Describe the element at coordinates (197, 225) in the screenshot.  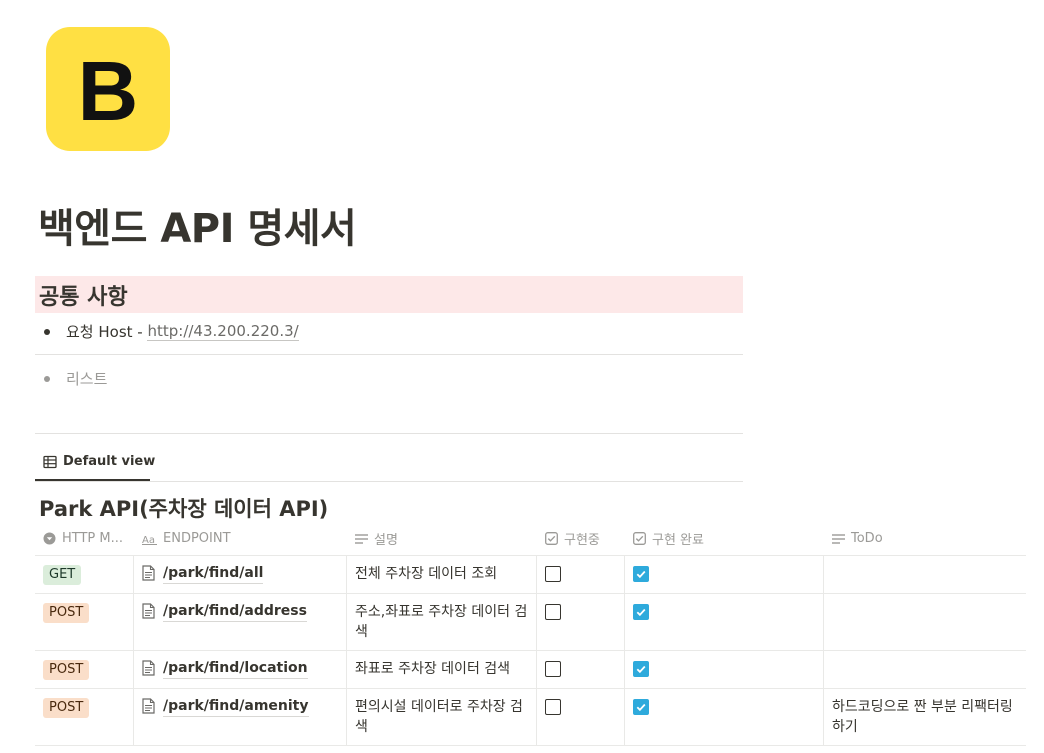
I see `page-title: 백엔드 API 명세서` at that location.